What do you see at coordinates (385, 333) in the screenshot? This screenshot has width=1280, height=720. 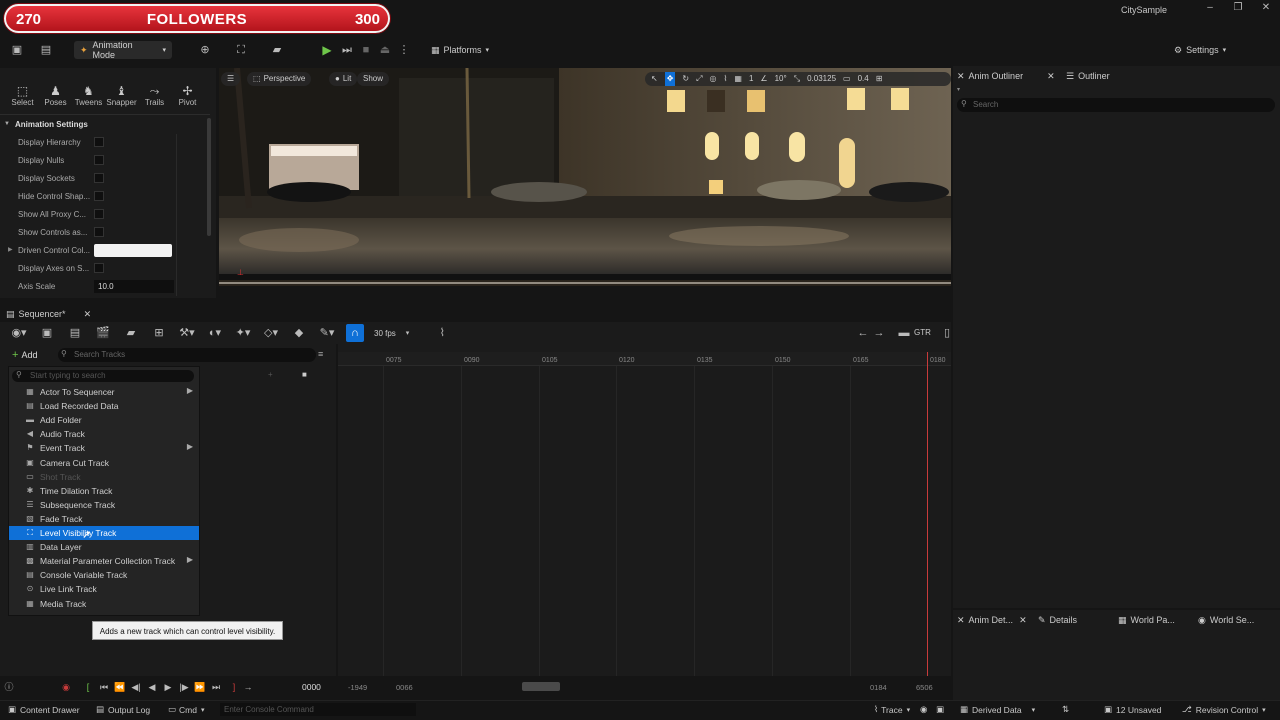 I see `frame-rate-selector: 30 fps` at bounding box center [385, 333].